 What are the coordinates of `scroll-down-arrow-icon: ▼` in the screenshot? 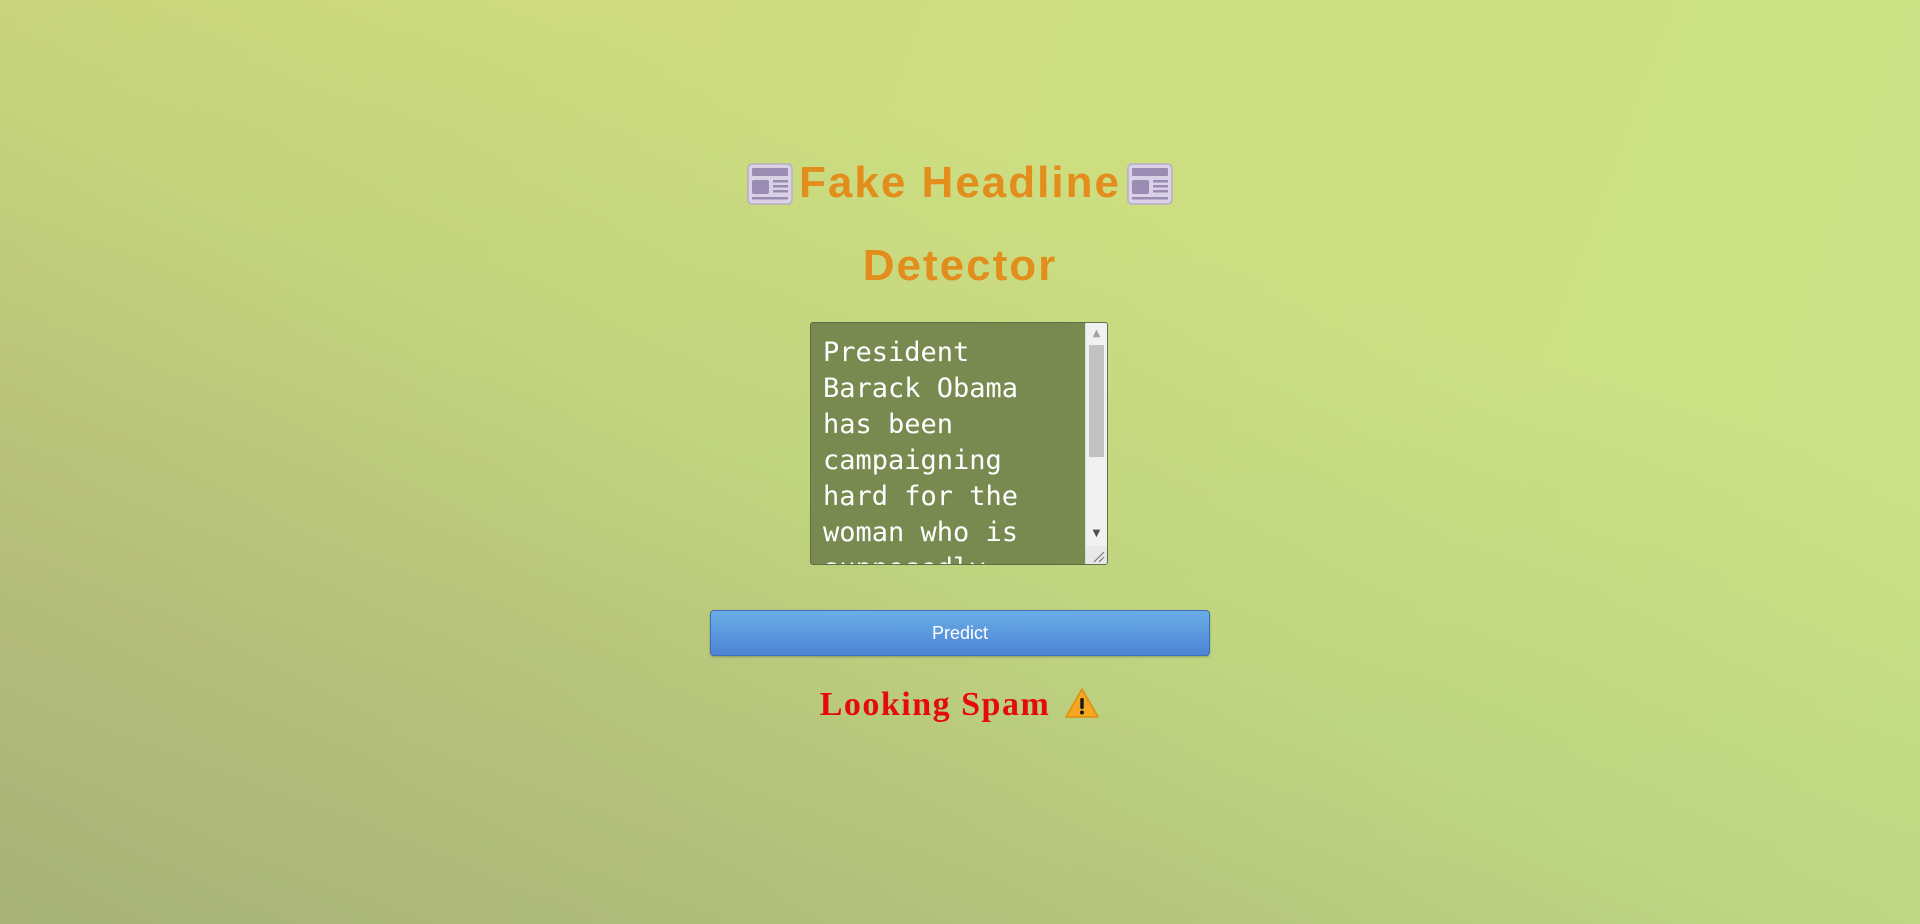 It's located at (1096, 533).